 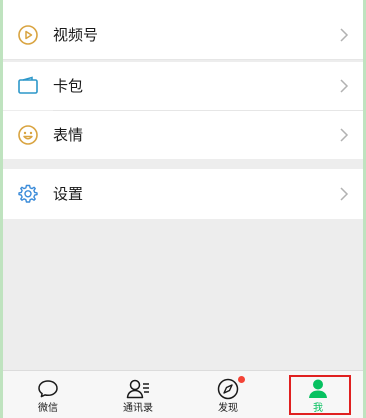 I want to click on tab-contacts-label: 通讯录, so click(x=138, y=408).